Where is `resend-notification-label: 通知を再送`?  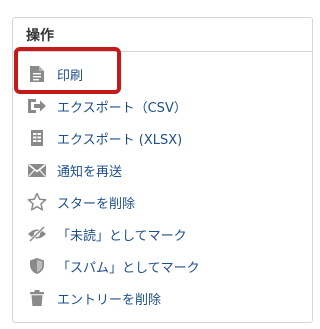 resend-notification-label: 通知を再送 is located at coordinates (90, 172).